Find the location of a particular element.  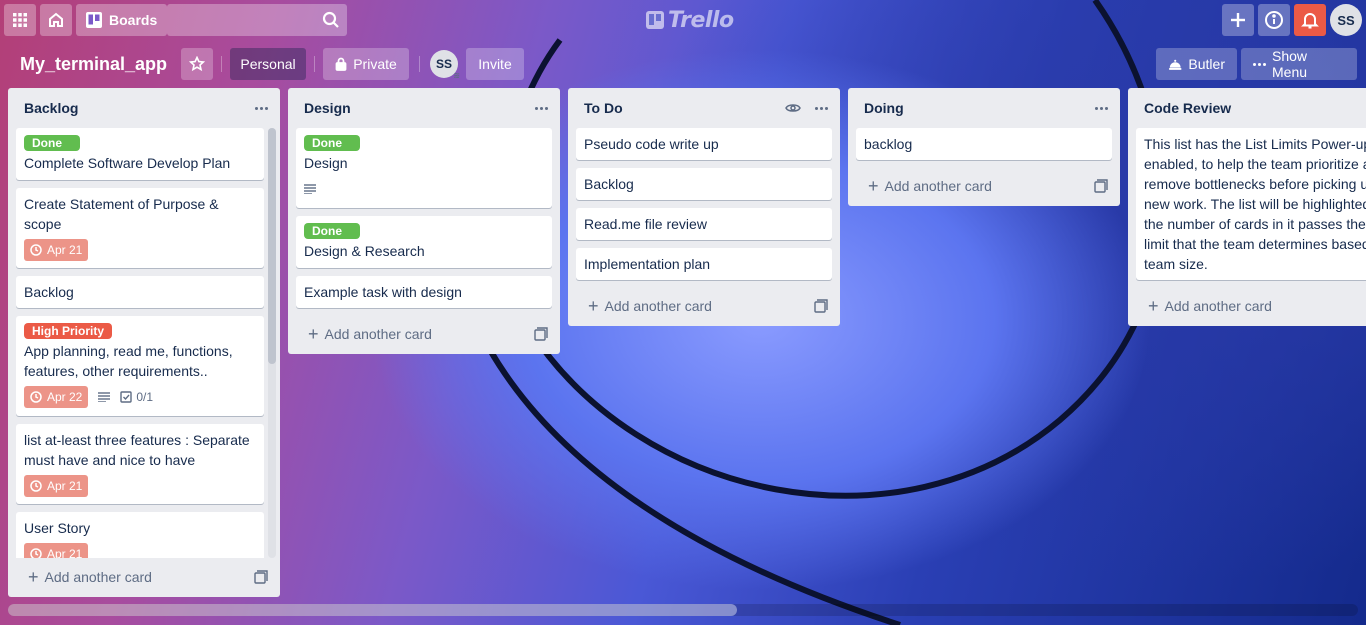

list-scrollbar is located at coordinates (272, 343).